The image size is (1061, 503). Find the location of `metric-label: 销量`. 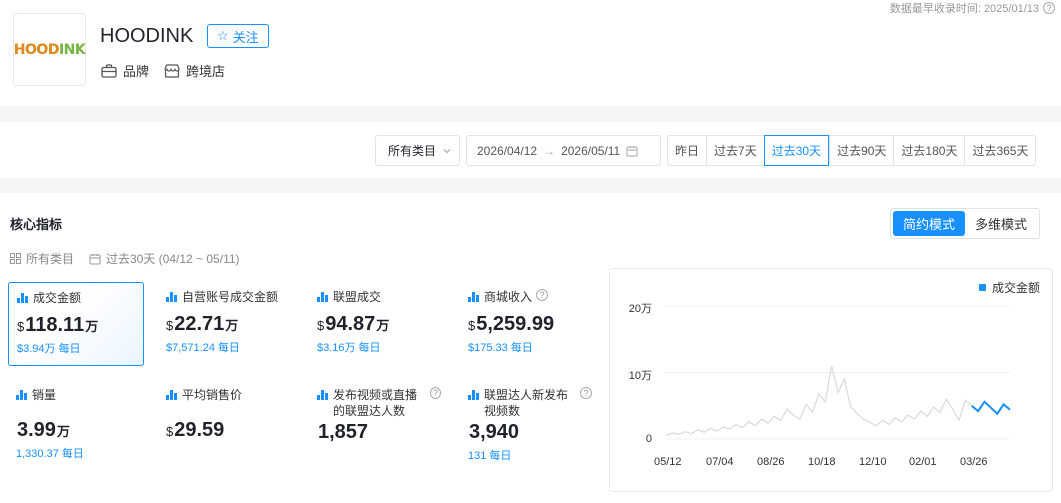

metric-label: 销量 is located at coordinates (44, 395).